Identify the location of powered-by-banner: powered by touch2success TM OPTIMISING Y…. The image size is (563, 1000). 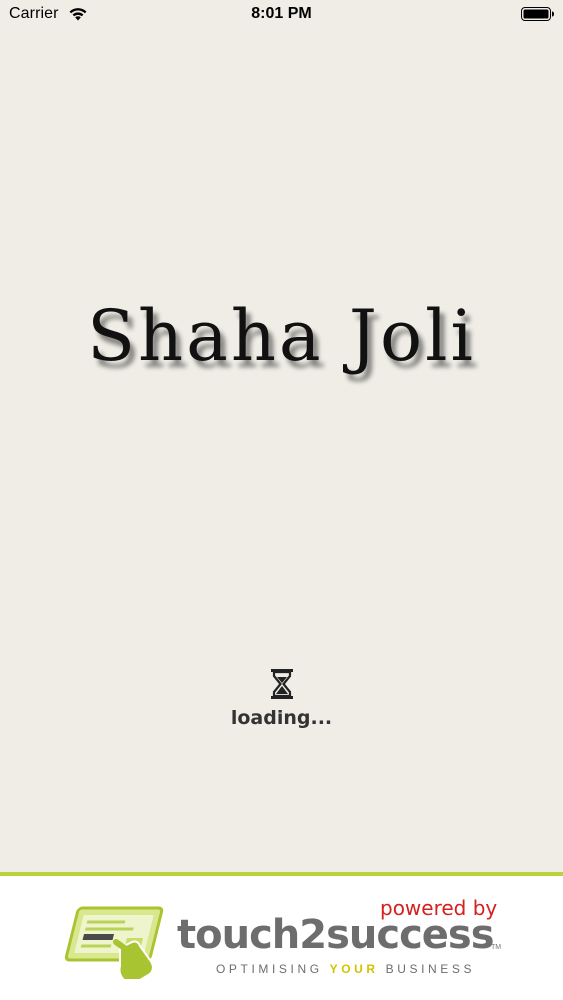
(281, 936).